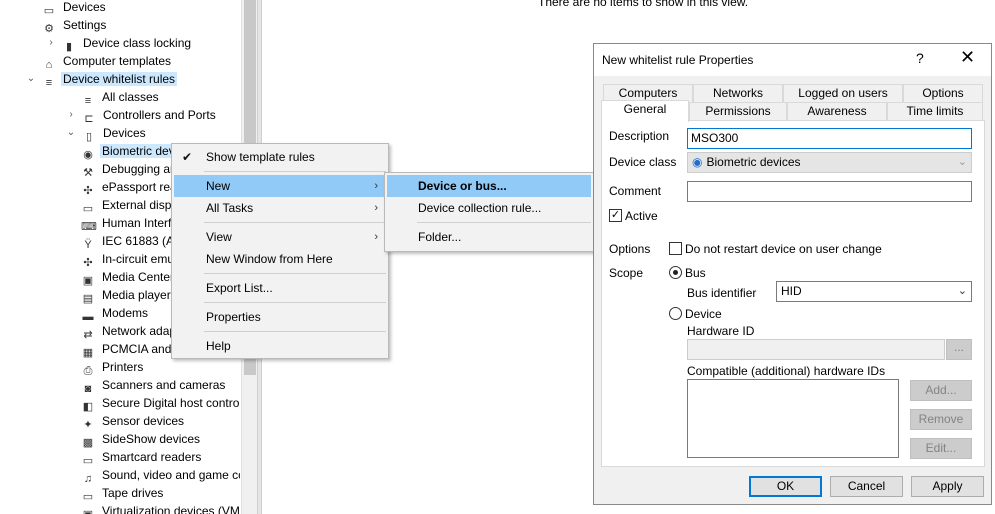 The width and height of the screenshot is (995, 514). I want to click on tab-general: General, so click(645, 111).